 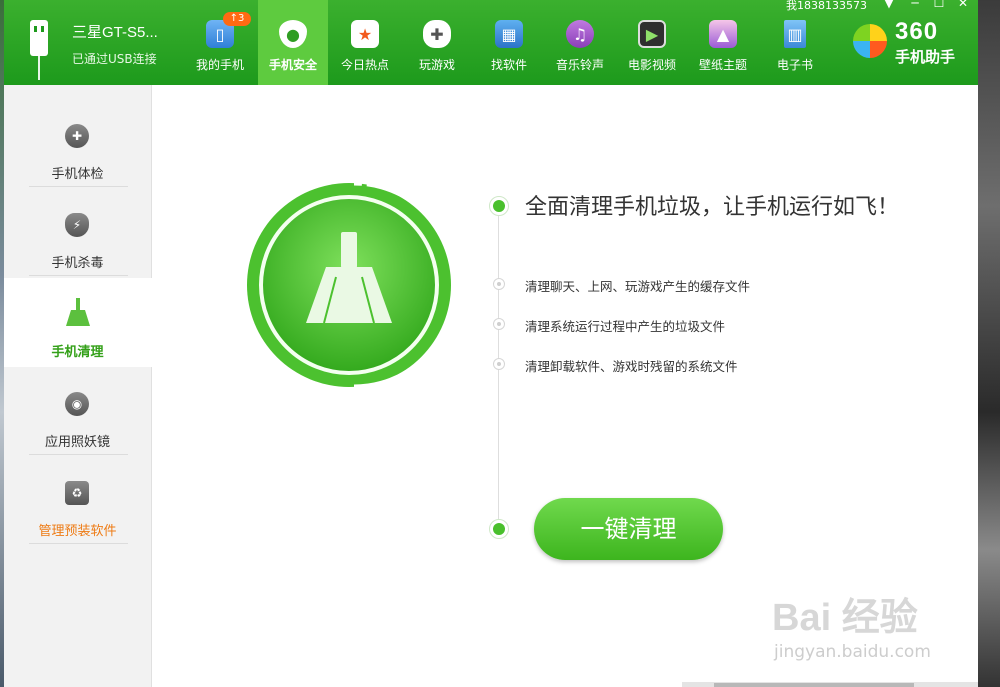 I want to click on book-icon: ▥, so click(x=795, y=34).